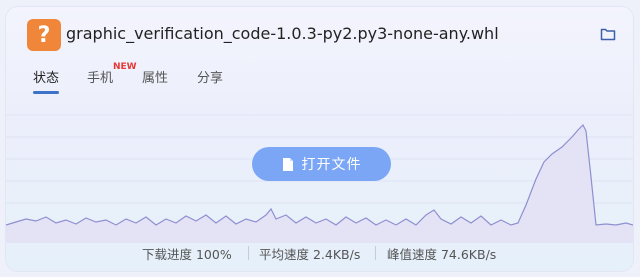 The width and height of the screenshot is (640, 277). I want to click on download-stats: 下载进度 100% 平均速度 2.4KB/s 峰值速度 74.6KB/s, so click(319, 255).